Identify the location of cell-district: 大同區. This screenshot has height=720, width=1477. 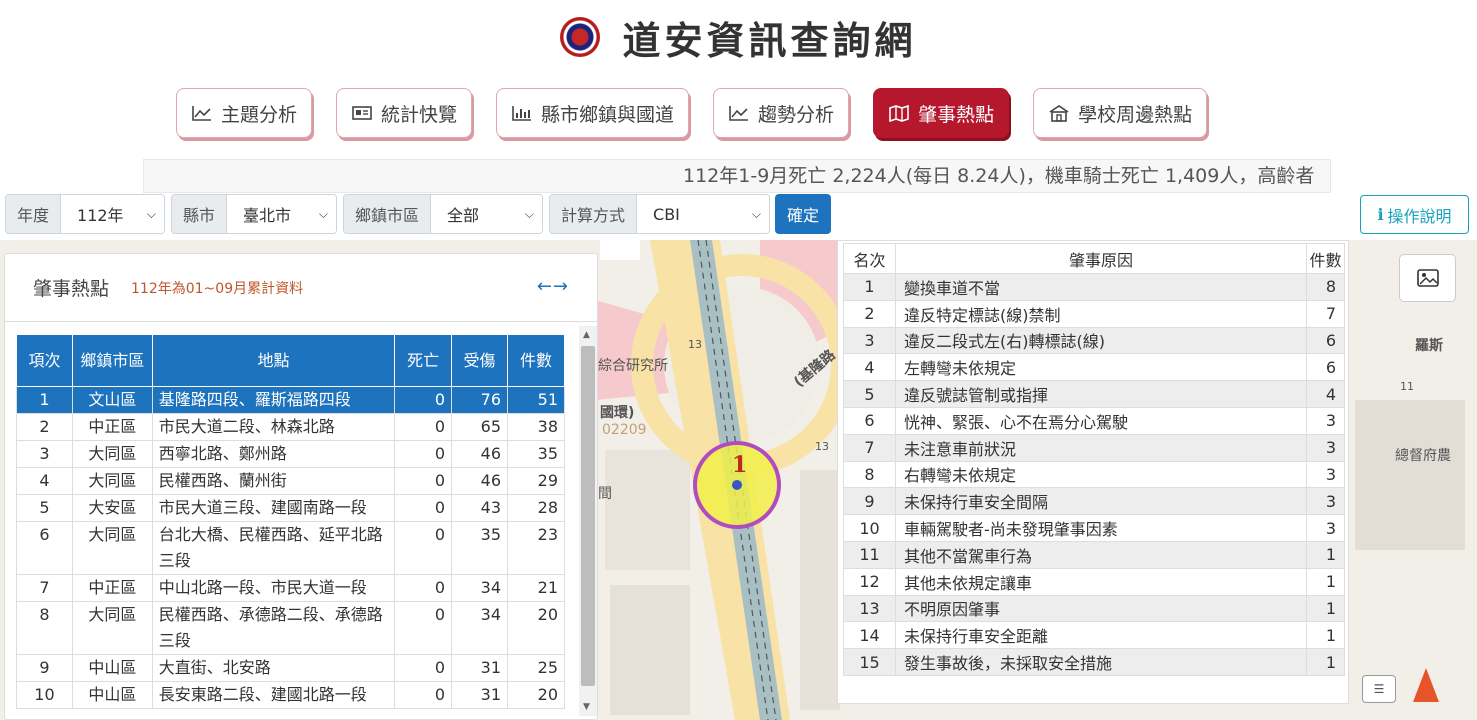
(112, 454).